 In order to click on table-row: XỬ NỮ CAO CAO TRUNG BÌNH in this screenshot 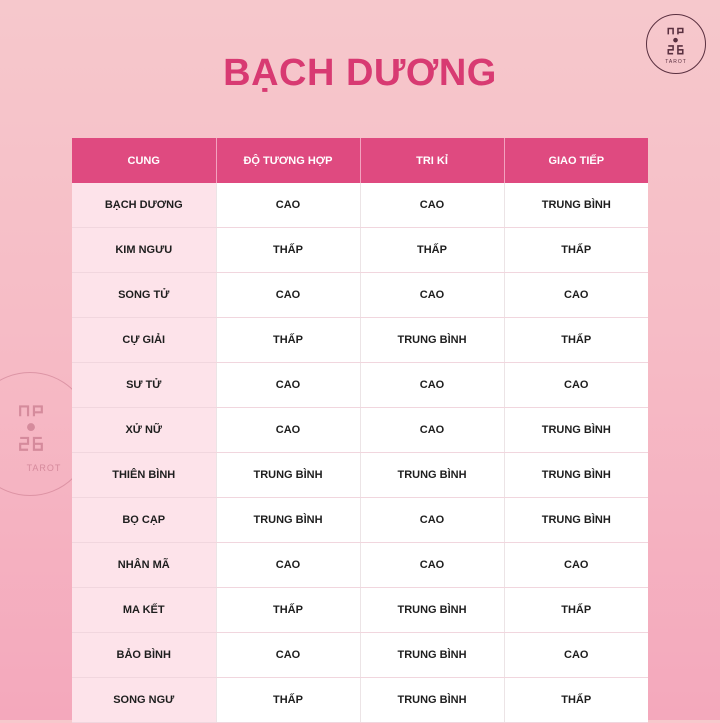, I will do `click(360, 430)`.